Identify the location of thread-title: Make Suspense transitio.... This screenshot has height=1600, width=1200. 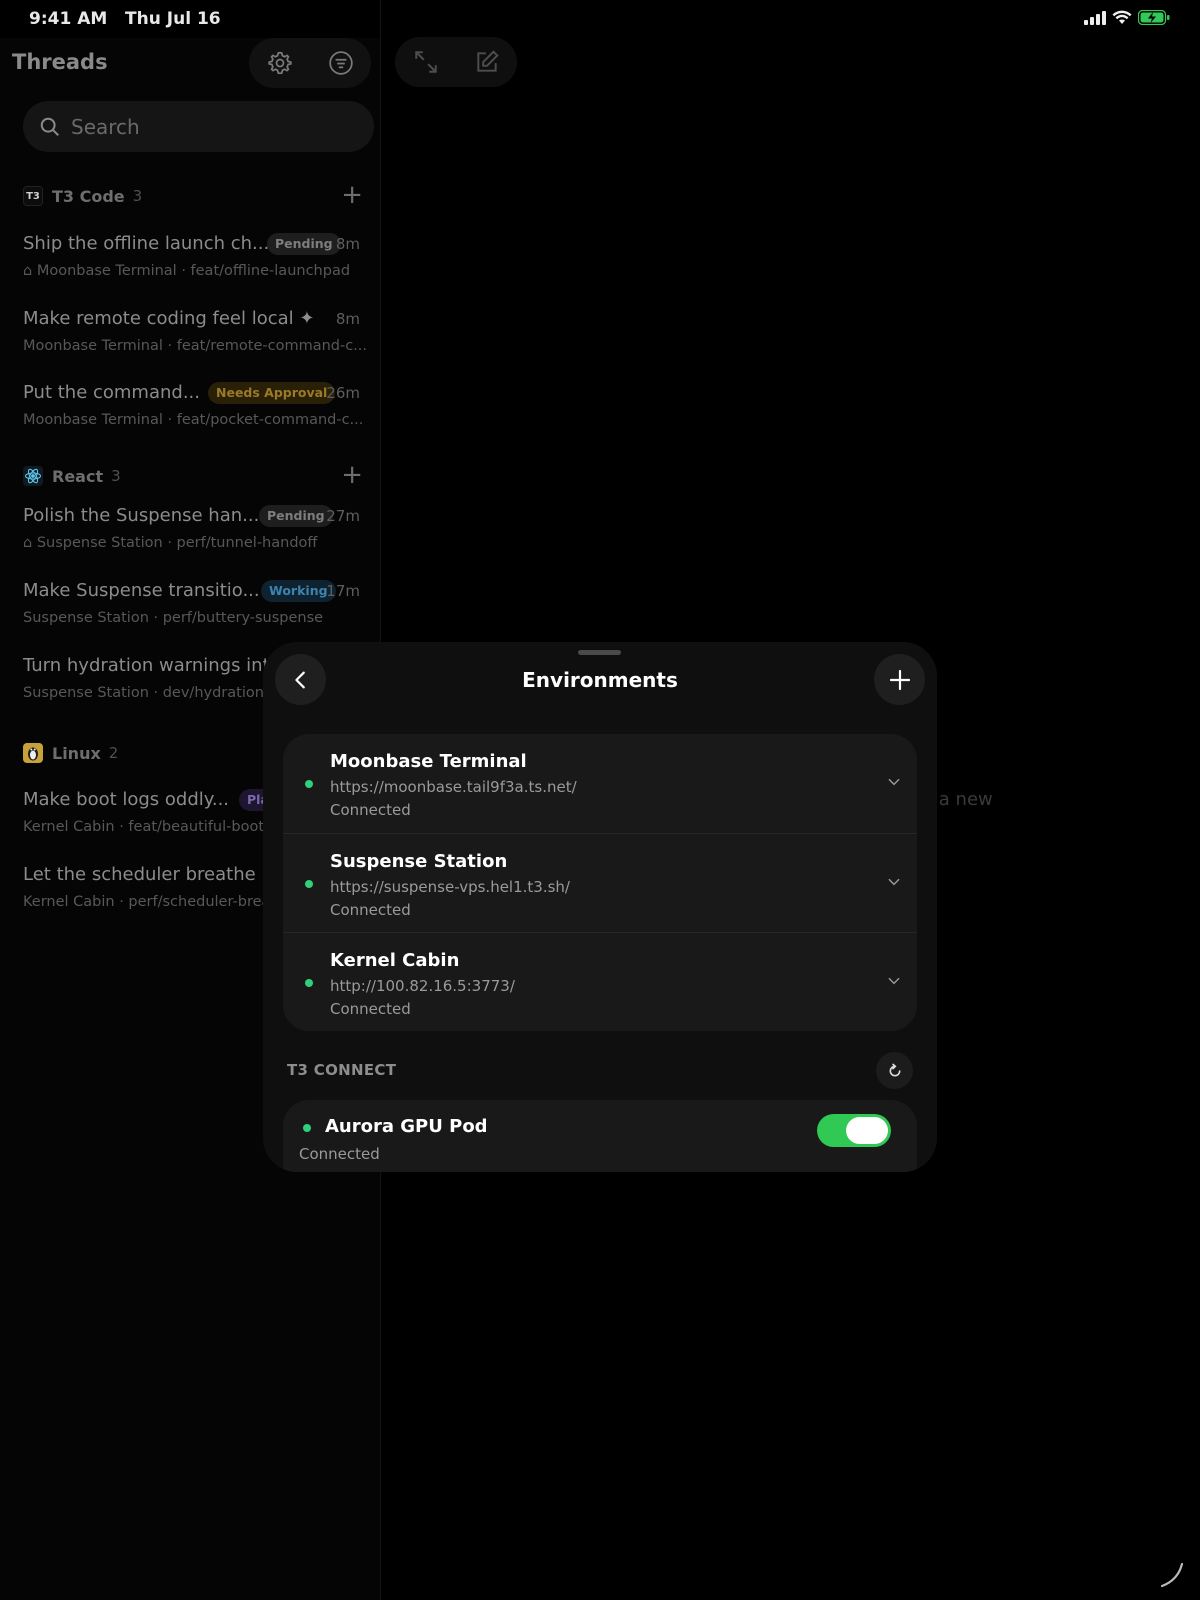
(141, 590).